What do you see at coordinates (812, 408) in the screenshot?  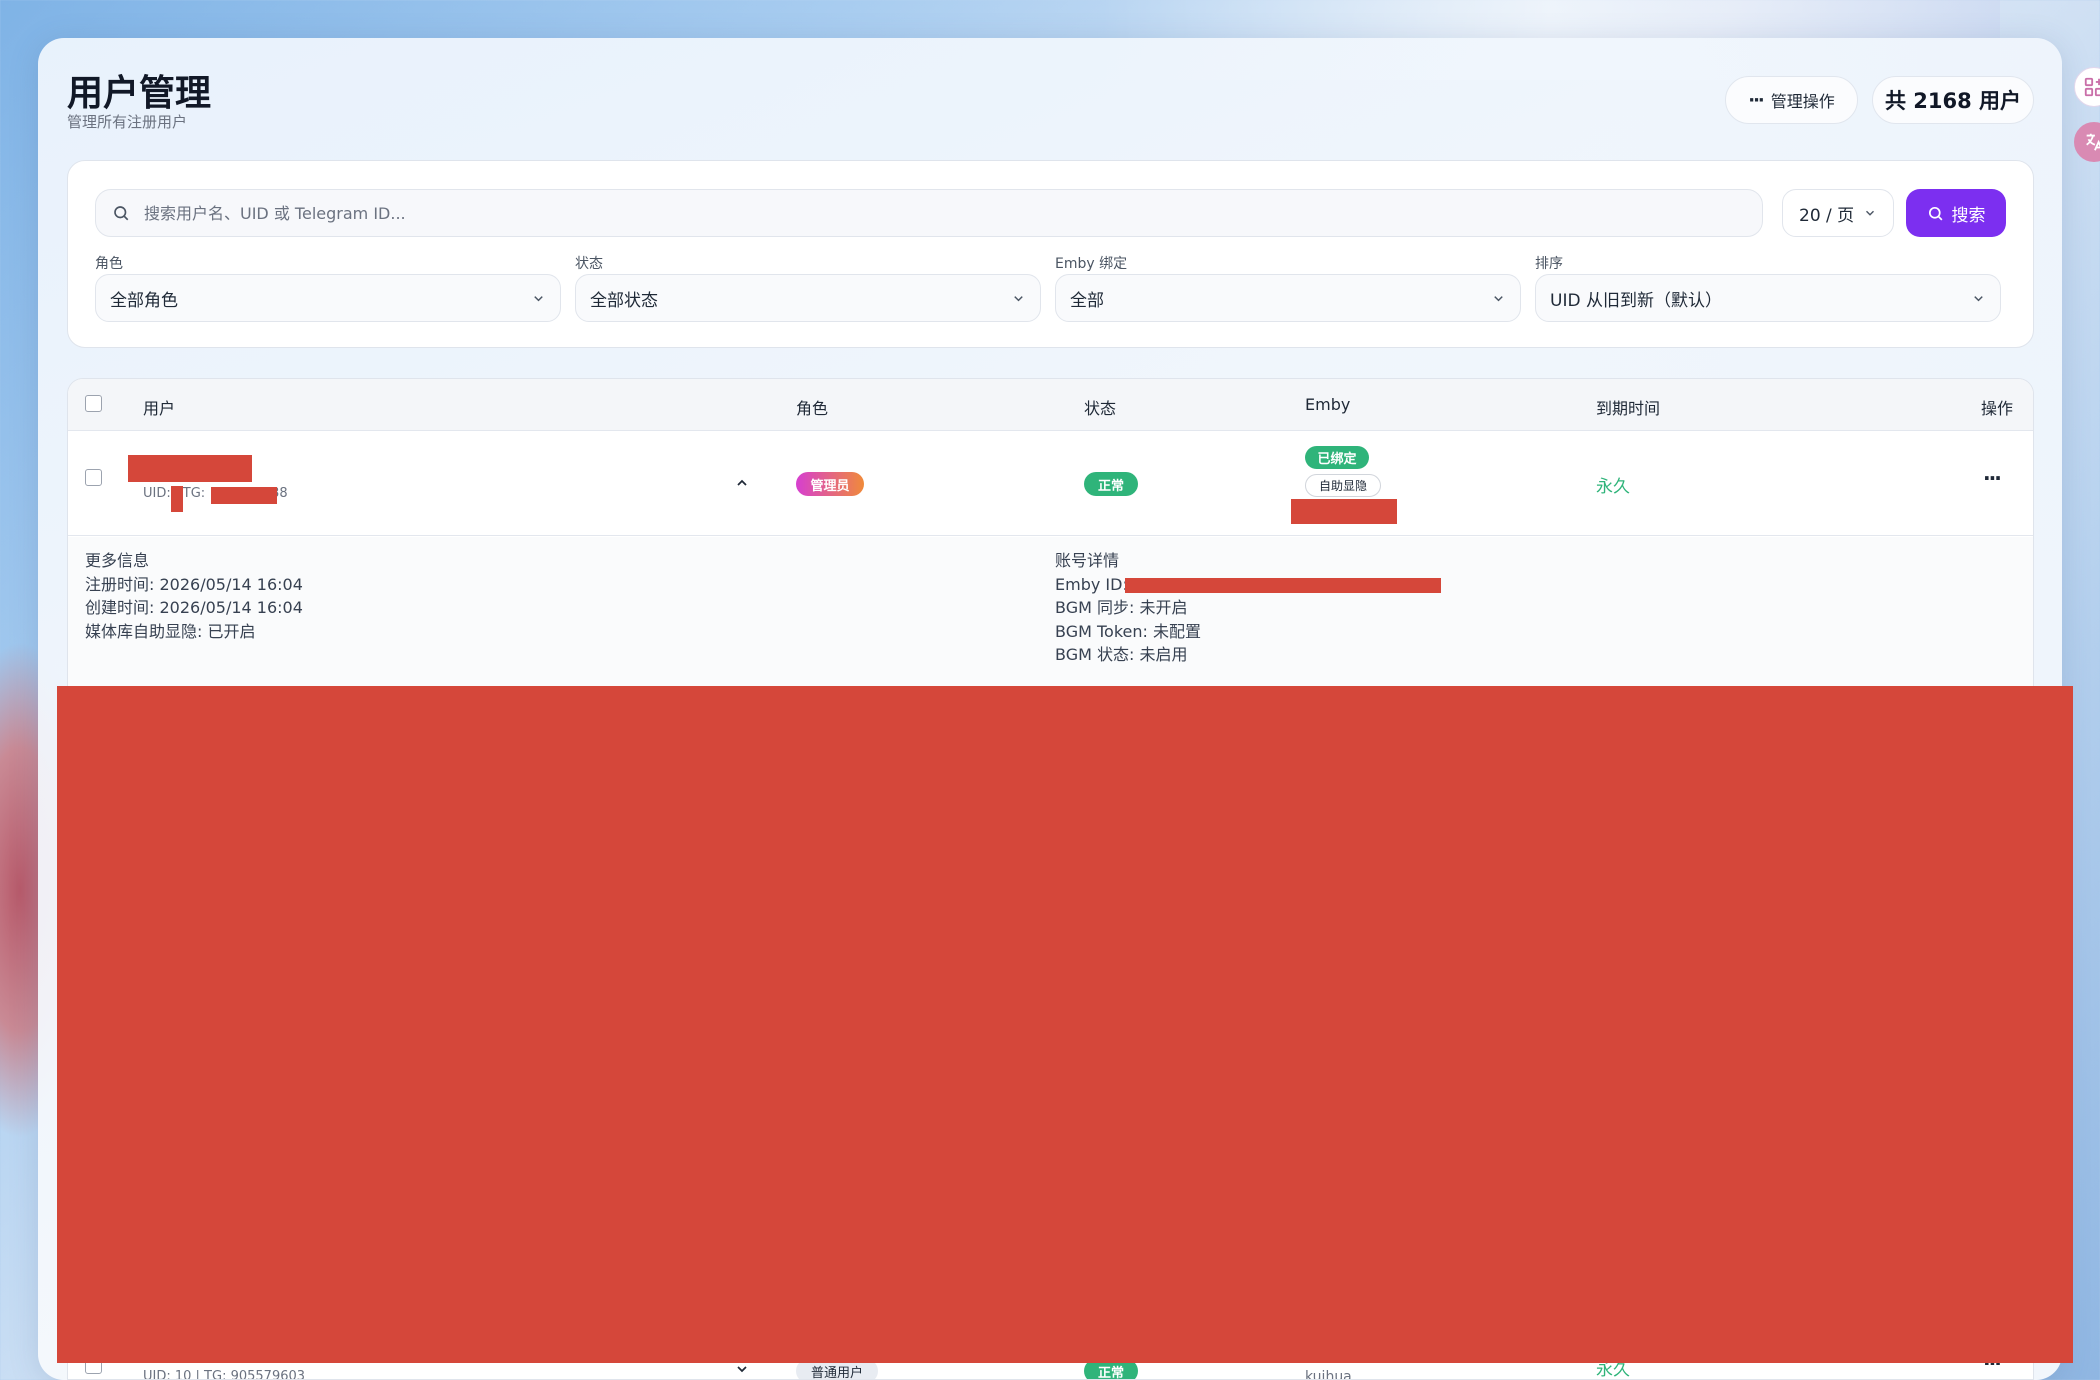 I see `column-header-role: 角色` at bounding box center [812, 408].